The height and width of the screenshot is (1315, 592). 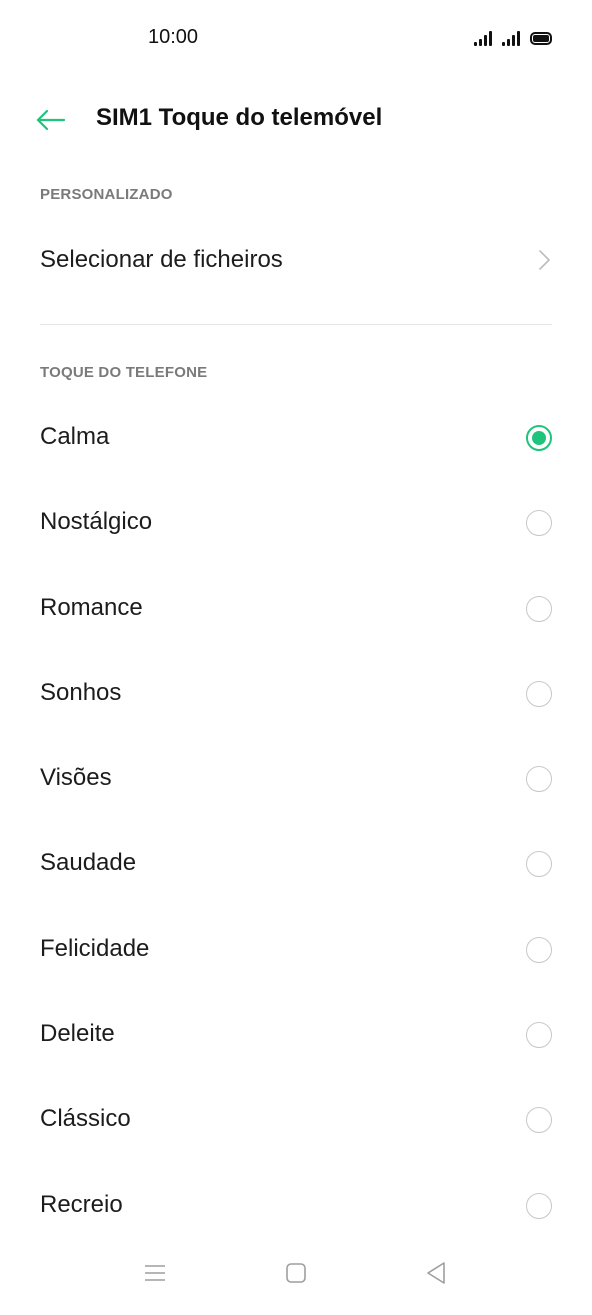 What do you see at coordinates (161, 259) in the screenshot?
I see `select-from-files-label: Selecionar de ficheiros` at bounding box center [161, 259].